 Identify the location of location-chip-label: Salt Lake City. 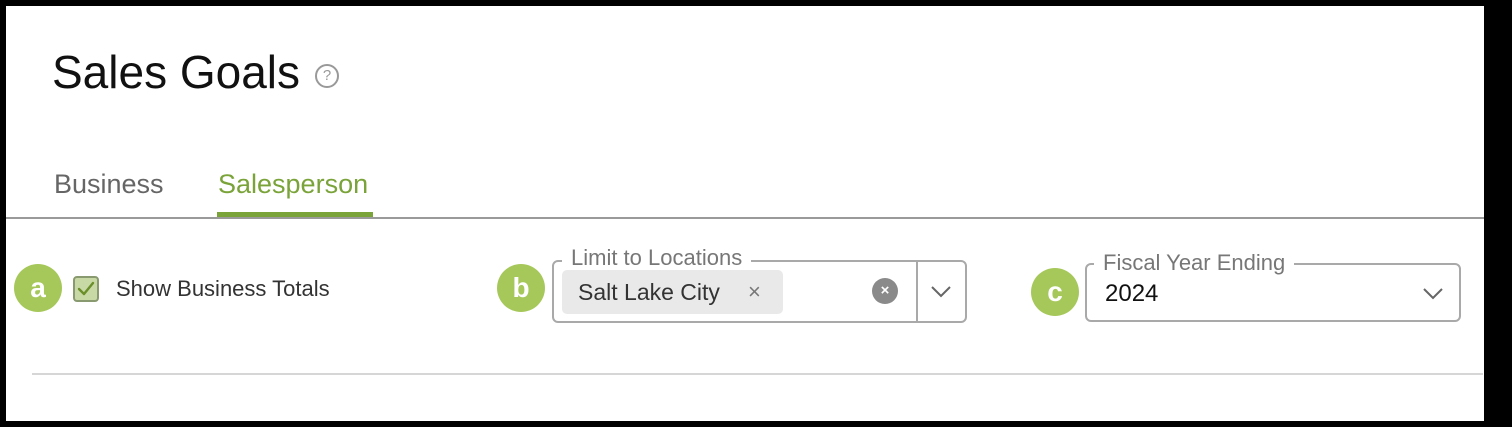
(649, 292).